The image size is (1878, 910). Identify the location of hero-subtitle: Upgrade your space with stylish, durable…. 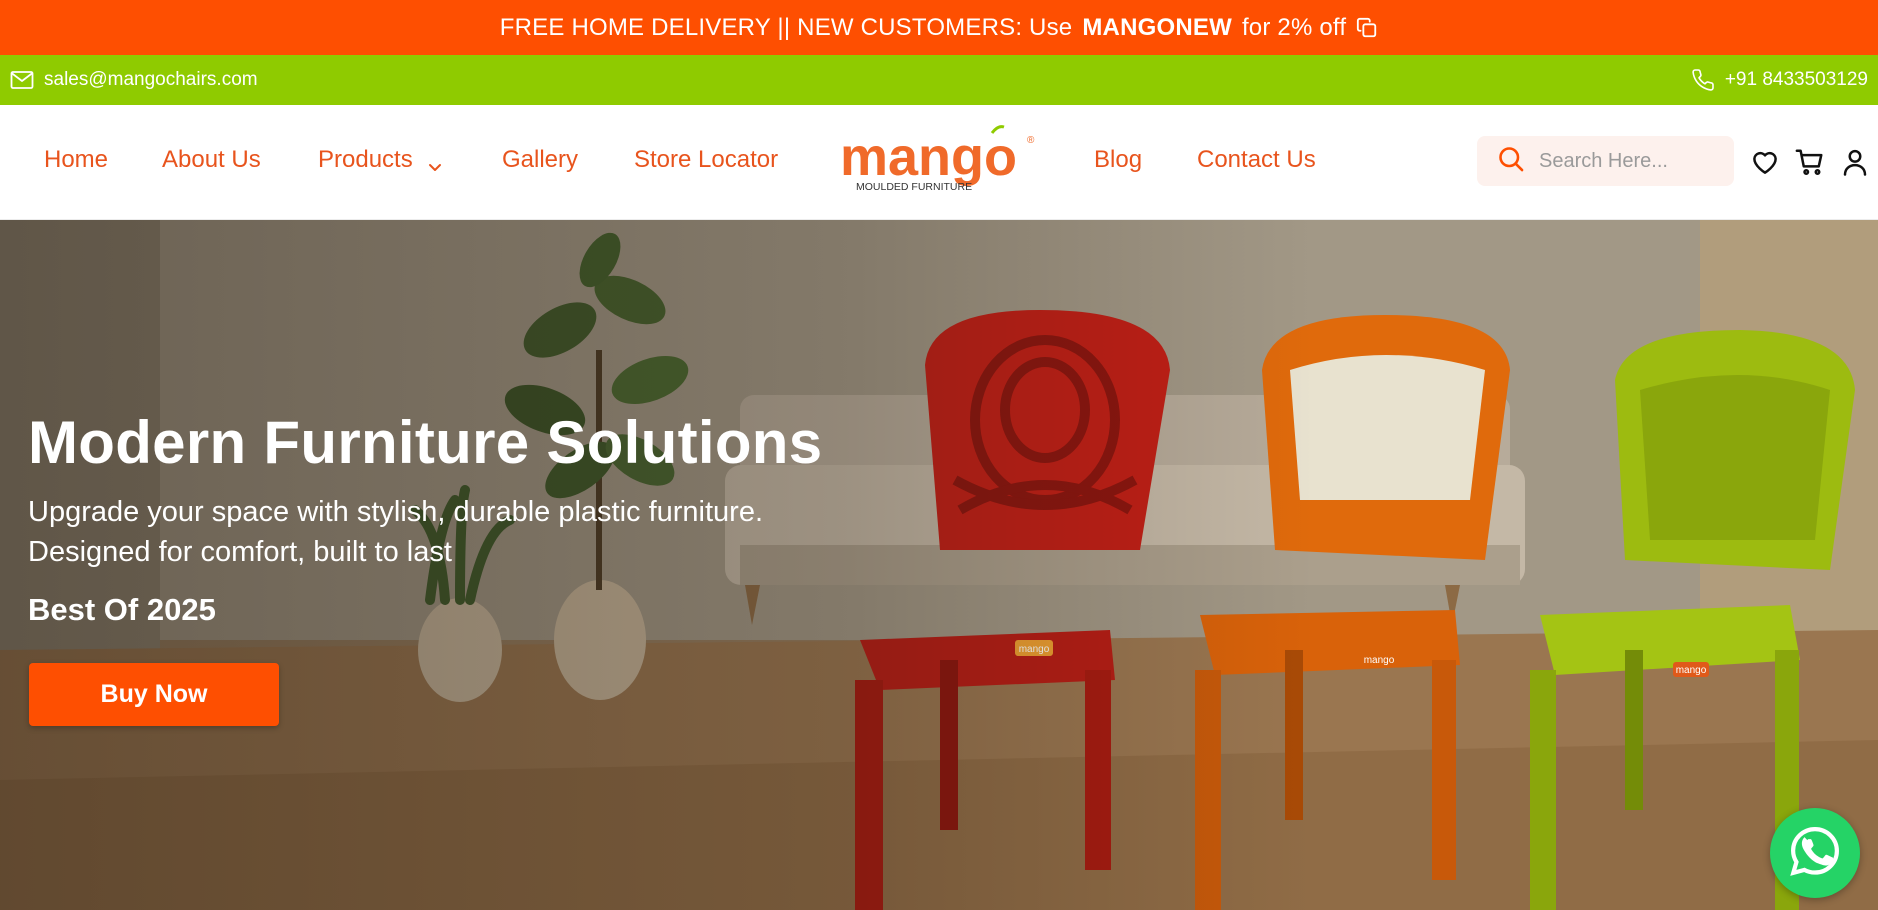
(448, 532).